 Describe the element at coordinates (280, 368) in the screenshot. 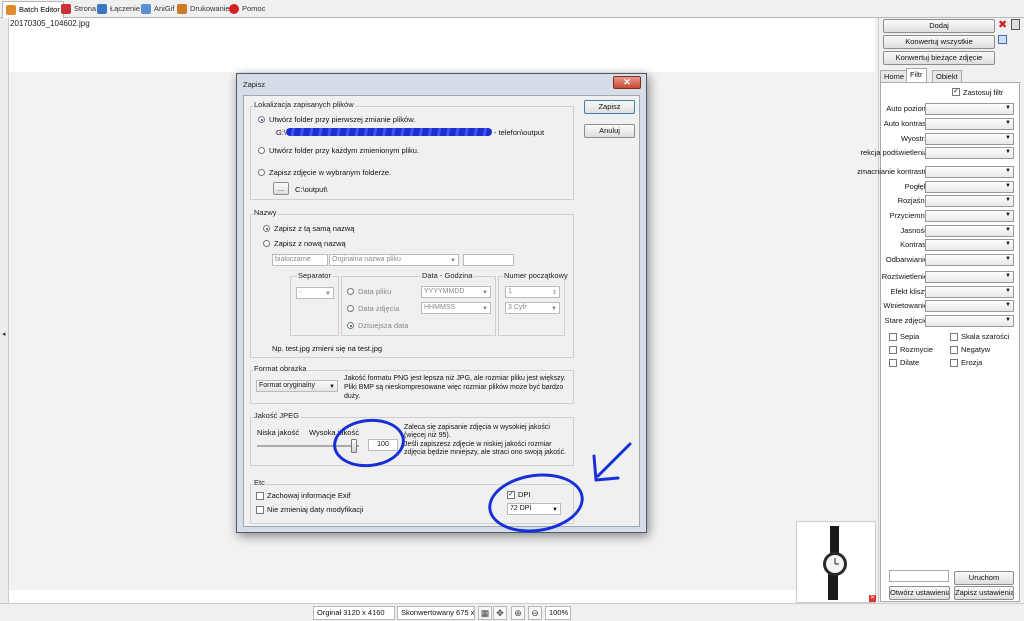

I see `format-title: Format obrazka` at that location.